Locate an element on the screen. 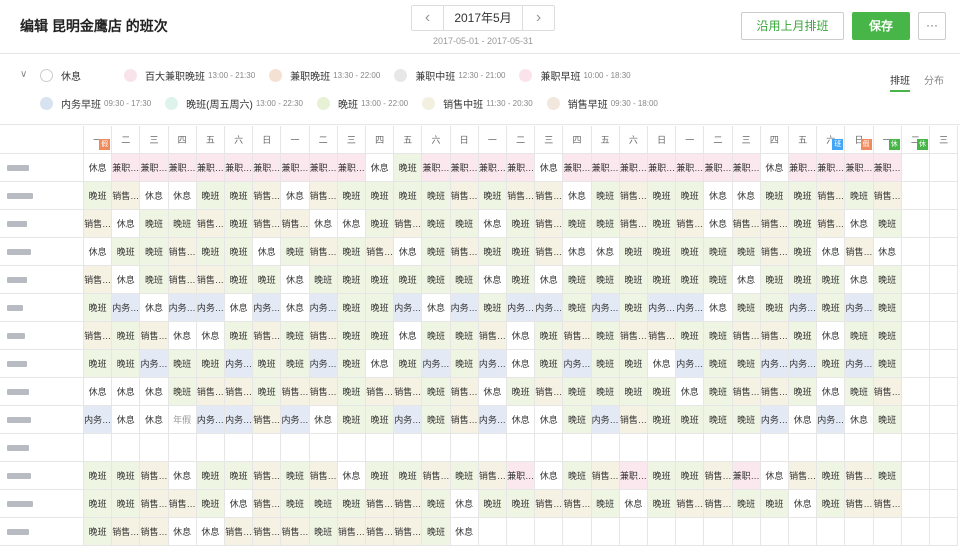  more-options-button: ··· is located at coordinates (932, 26).